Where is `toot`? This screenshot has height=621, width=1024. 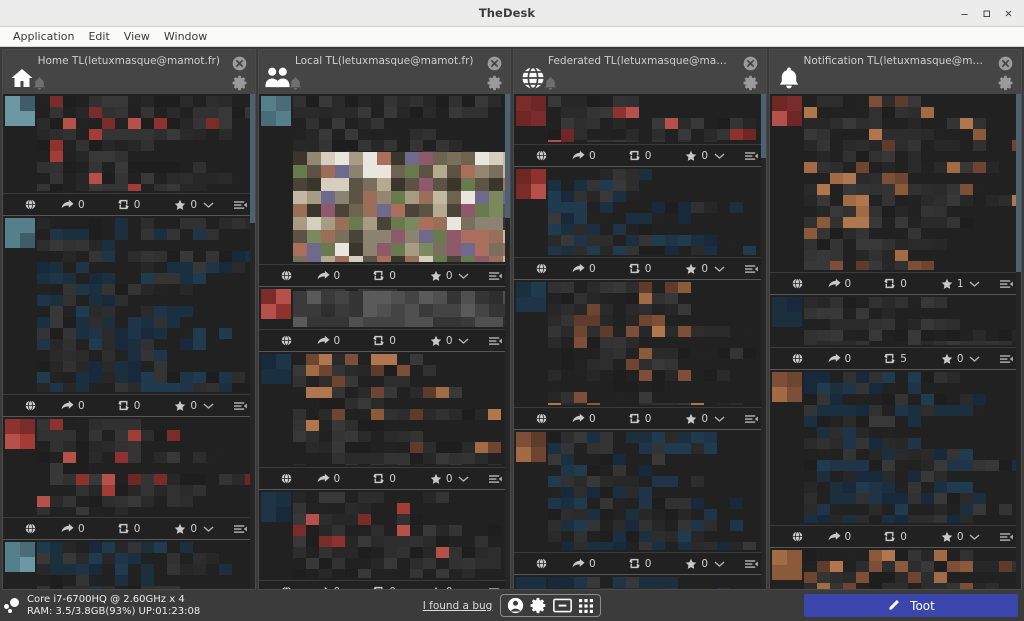
toot is located at coordinates (640, 582).